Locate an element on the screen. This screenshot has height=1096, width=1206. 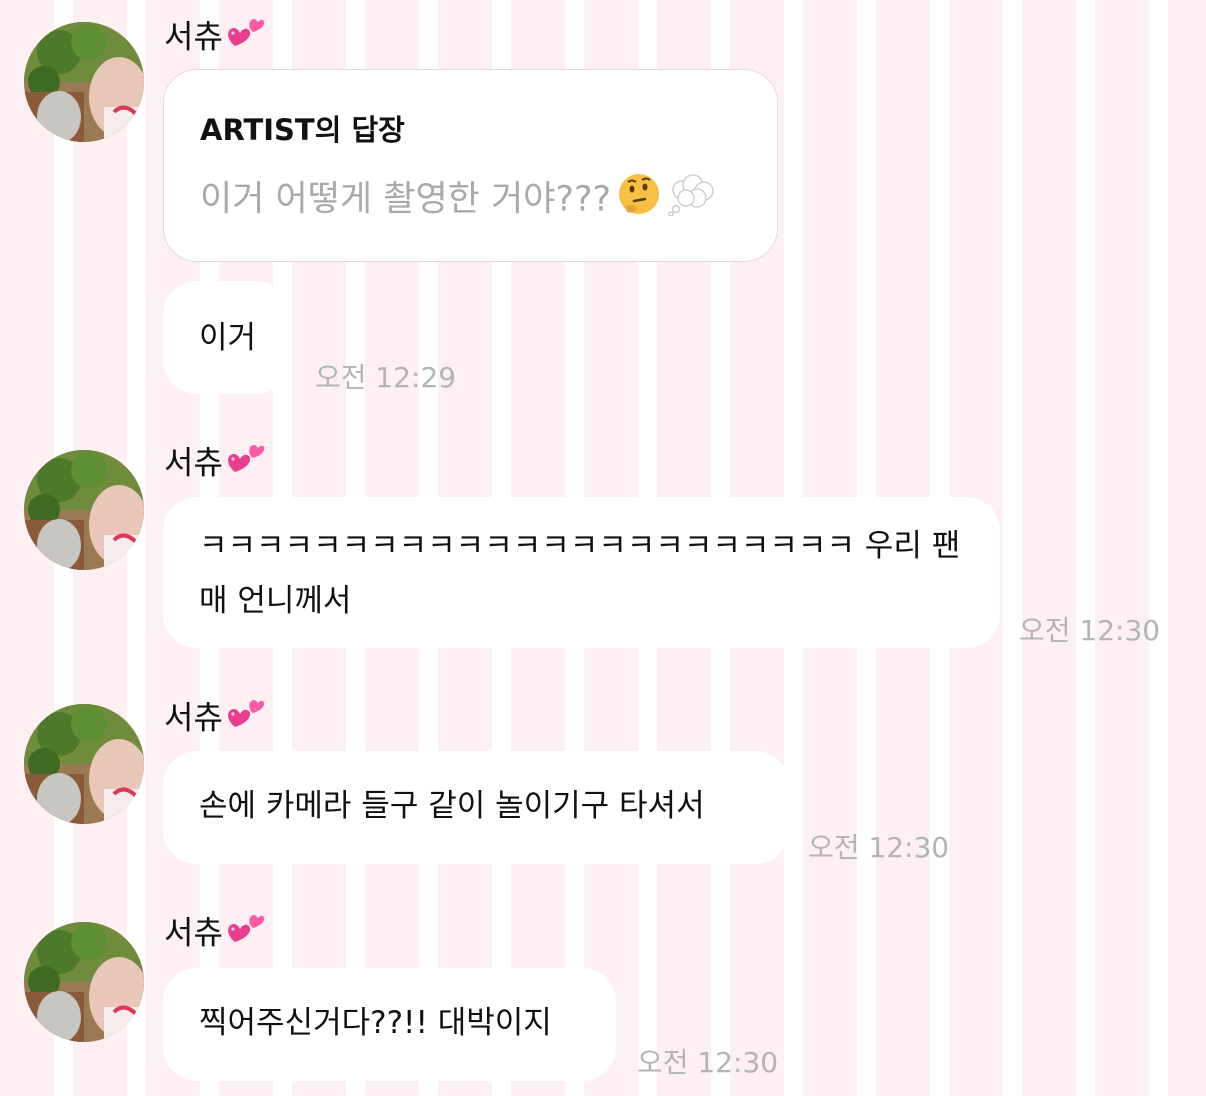
message-text: ㅋㅋㅋㅋㅋㅋㅋㅋㅋㅋㅋㅋㅋㅋㅋㅋㅋㅋㅋㅋㅋㅋㅋ 우리 팬 매 언니께서 is located at coordinates (579, 574).